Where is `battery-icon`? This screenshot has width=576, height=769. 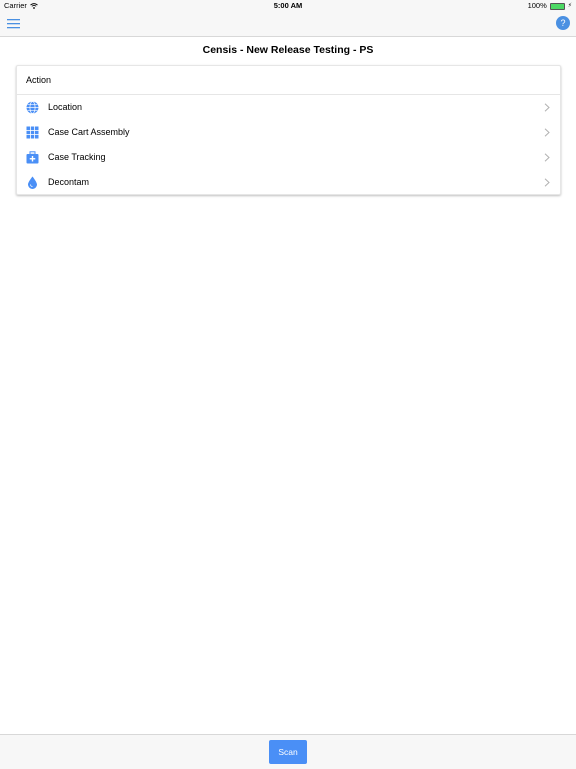 battery-icon is located at coordinates (557, 6).